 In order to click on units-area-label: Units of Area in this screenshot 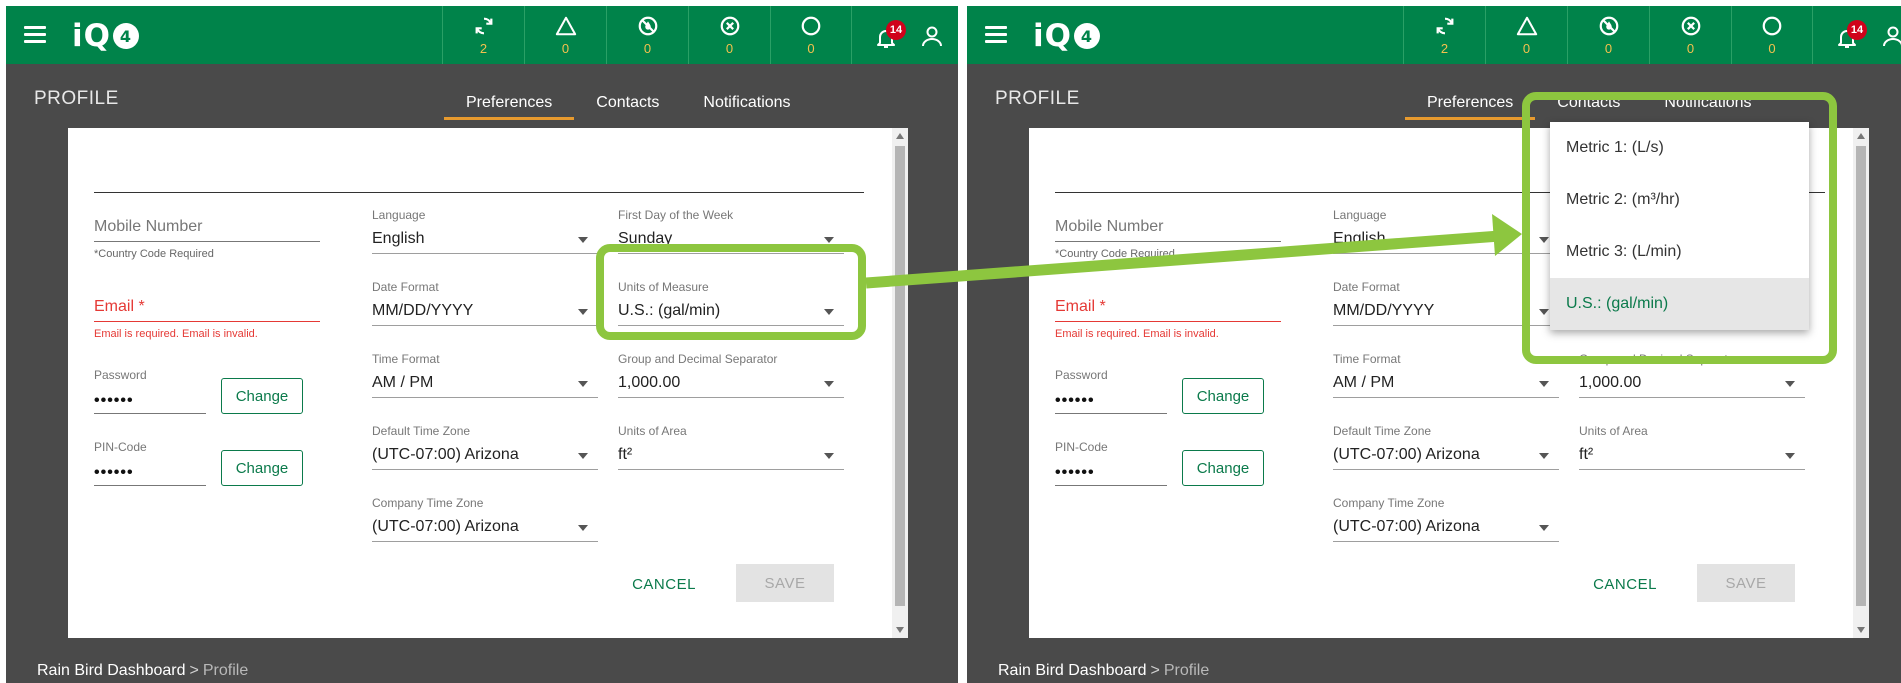, I will do `click(652, 431)`.